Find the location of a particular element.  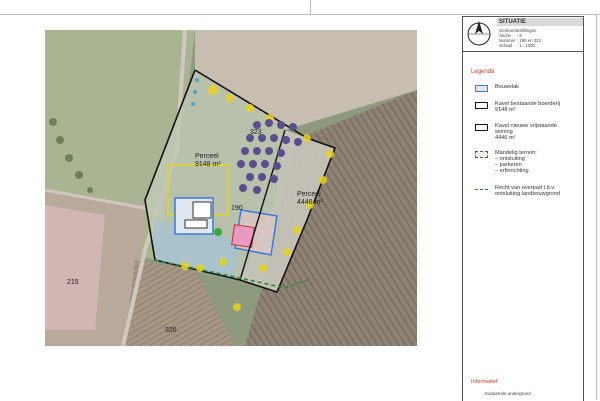

mandelig-swatch is located at coordinates (481, 154).